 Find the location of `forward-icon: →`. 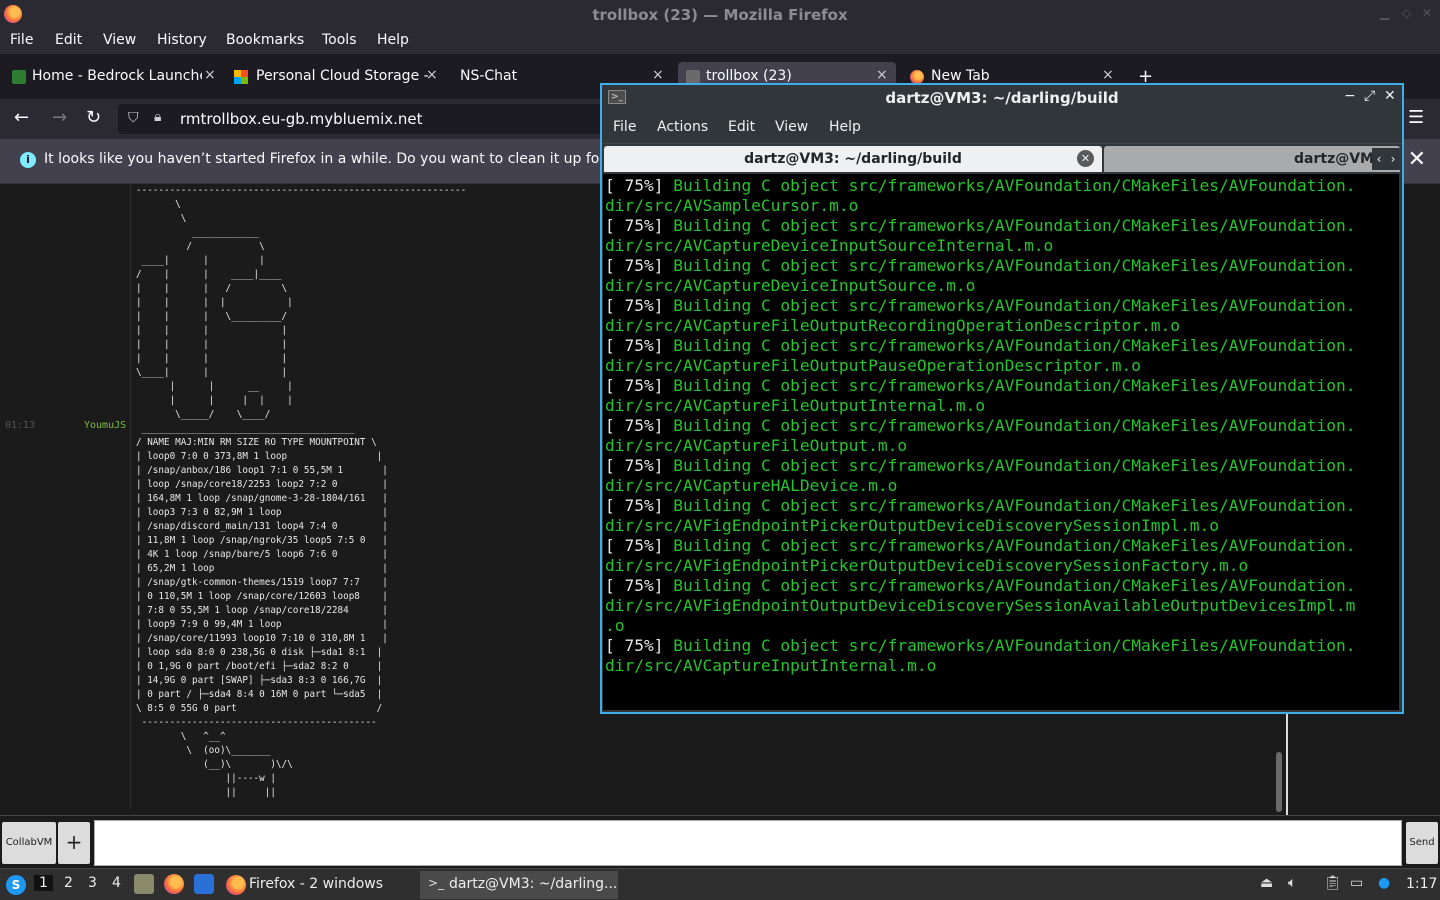

forward-icon: → is located at coordinates (59, 117).